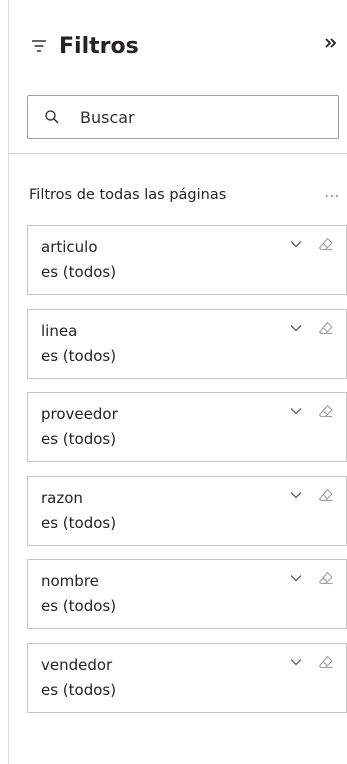 Image resolution: width=347 pixels, height=764 pixels. I want to click on filter-card: proveedor es (todos), so click(187, 427).